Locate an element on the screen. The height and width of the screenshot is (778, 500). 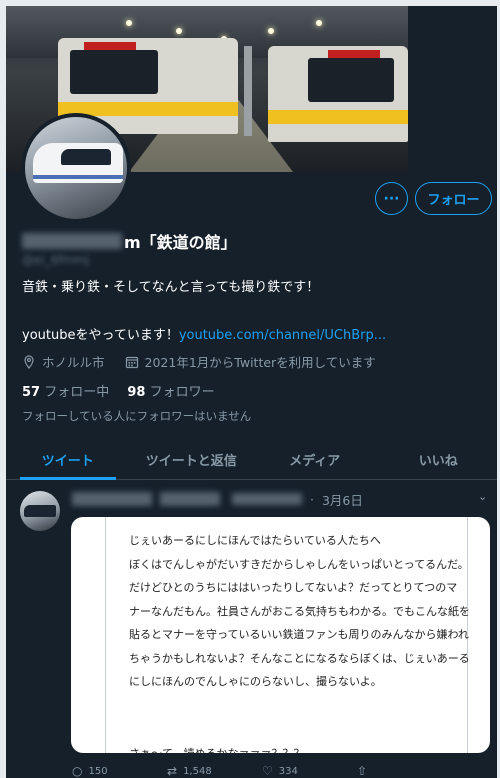
image-text-line: だけどひとのうちにははいったりしてないよ？だってとりてつのマ is located at coordinates (293, 587).